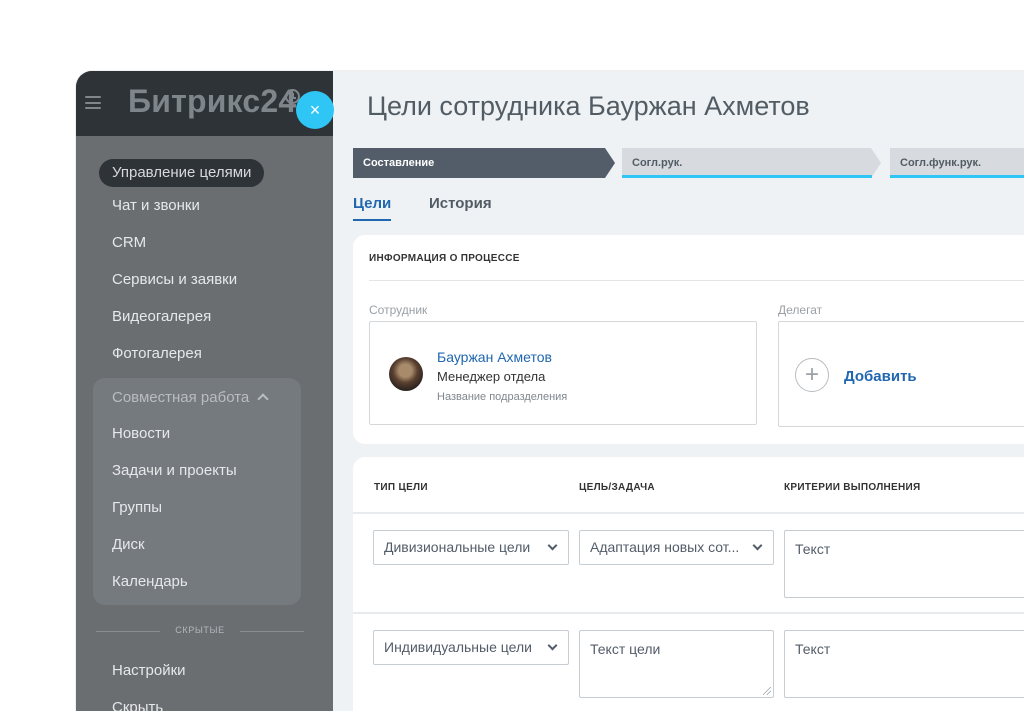 Image resolution: width=1024 pixels, height=711 pixels. Describe the element at coordinates (494, 357) in the screenshot. I see `employee-name-link: Бауржан Ахметов` at that location.